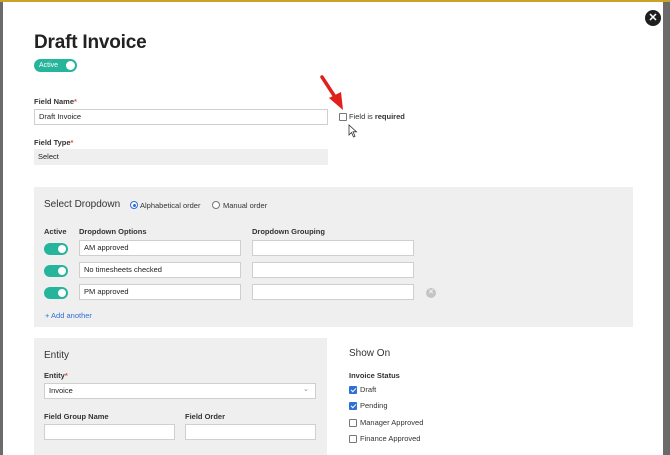 This screenshot has height=455, width=670. What do you see at coordinates (353, 390) in the screenshot?
I see `status-draft-checkbox` at bounding box center [353, 390].